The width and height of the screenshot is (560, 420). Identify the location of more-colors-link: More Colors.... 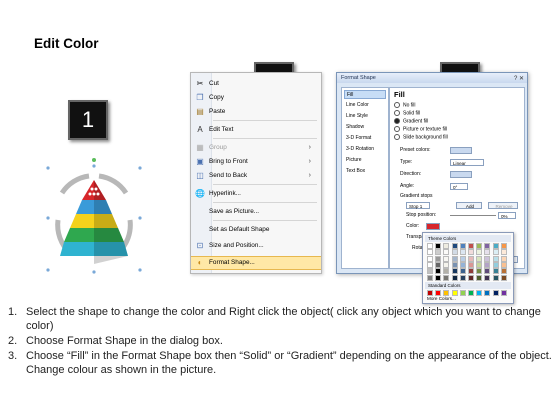
(441, 299).